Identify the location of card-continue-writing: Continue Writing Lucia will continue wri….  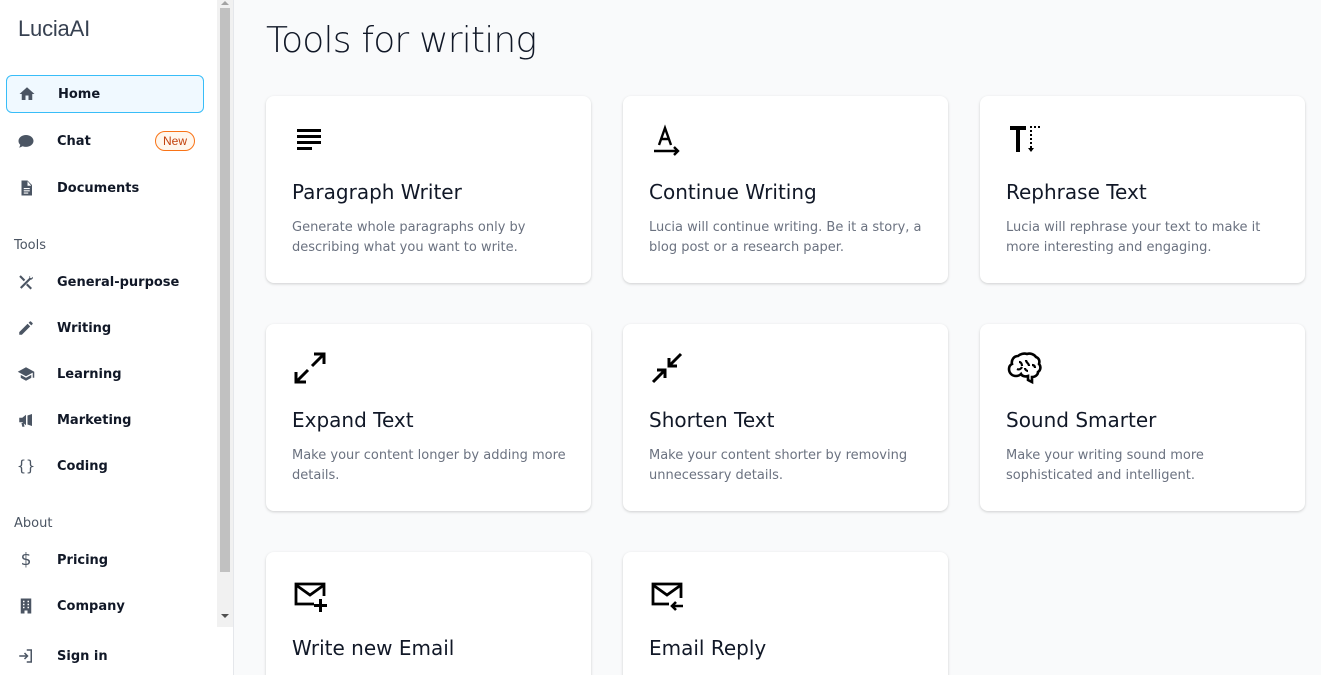
(785, 189).